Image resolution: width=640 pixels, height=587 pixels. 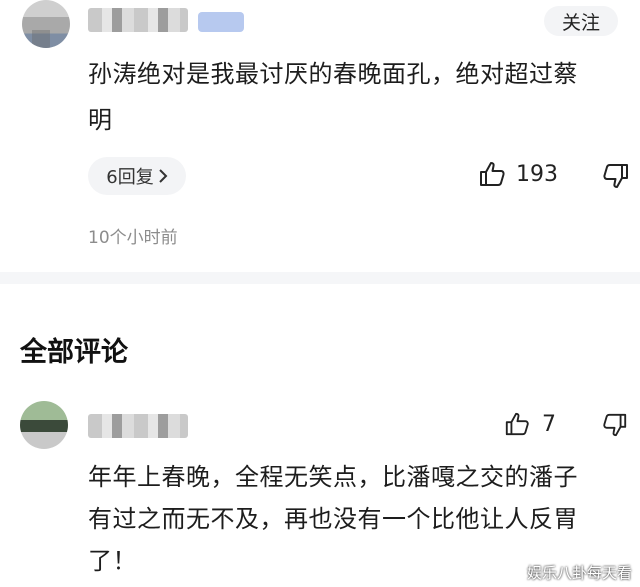 What do you see at coordinates (333, 74) in the screenshot?
I see `comment-line-1: 孙涛绝对是我最讨厌的春晚面孔，绝对超过蔡` at bounding box center [333, 74].